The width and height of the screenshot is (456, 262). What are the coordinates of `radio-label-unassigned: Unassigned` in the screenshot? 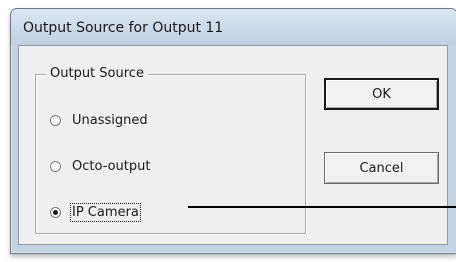 It's located at (110, 120).